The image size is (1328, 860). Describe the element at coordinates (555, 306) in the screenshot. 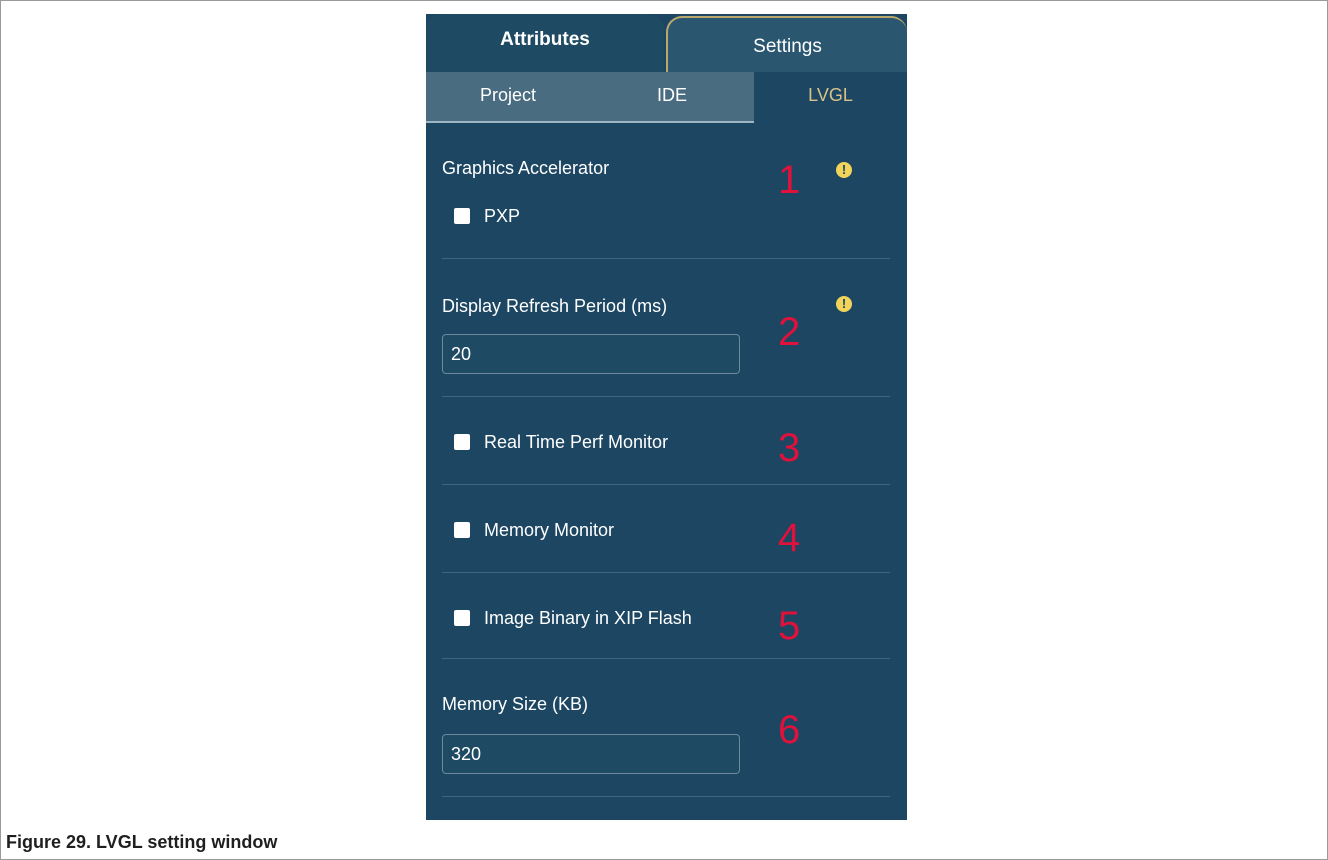

I see `display-refresh-label: Display Refresh Period (ms)` at that location.